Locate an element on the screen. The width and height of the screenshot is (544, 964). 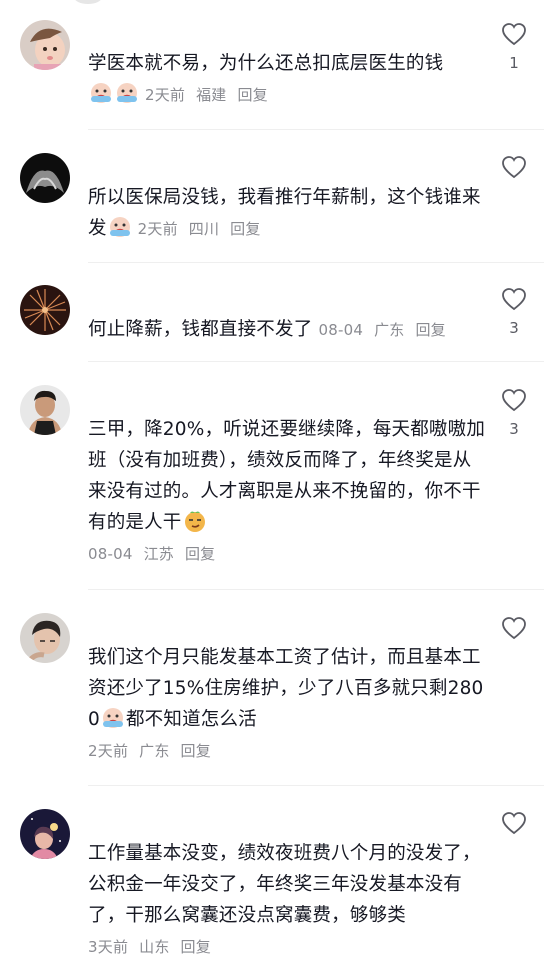
comment-meta: 3天前 山东 回复 is located at coordinates (149, 947).